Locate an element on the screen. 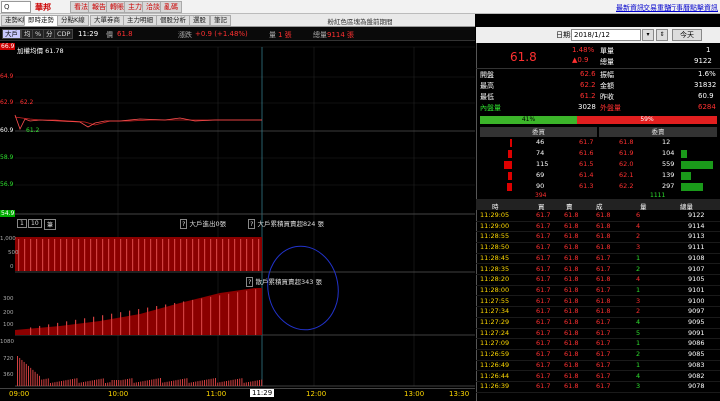 This screenshot has width=720, height=401. tick-total: 9091 is located at coordinates (696, 332).